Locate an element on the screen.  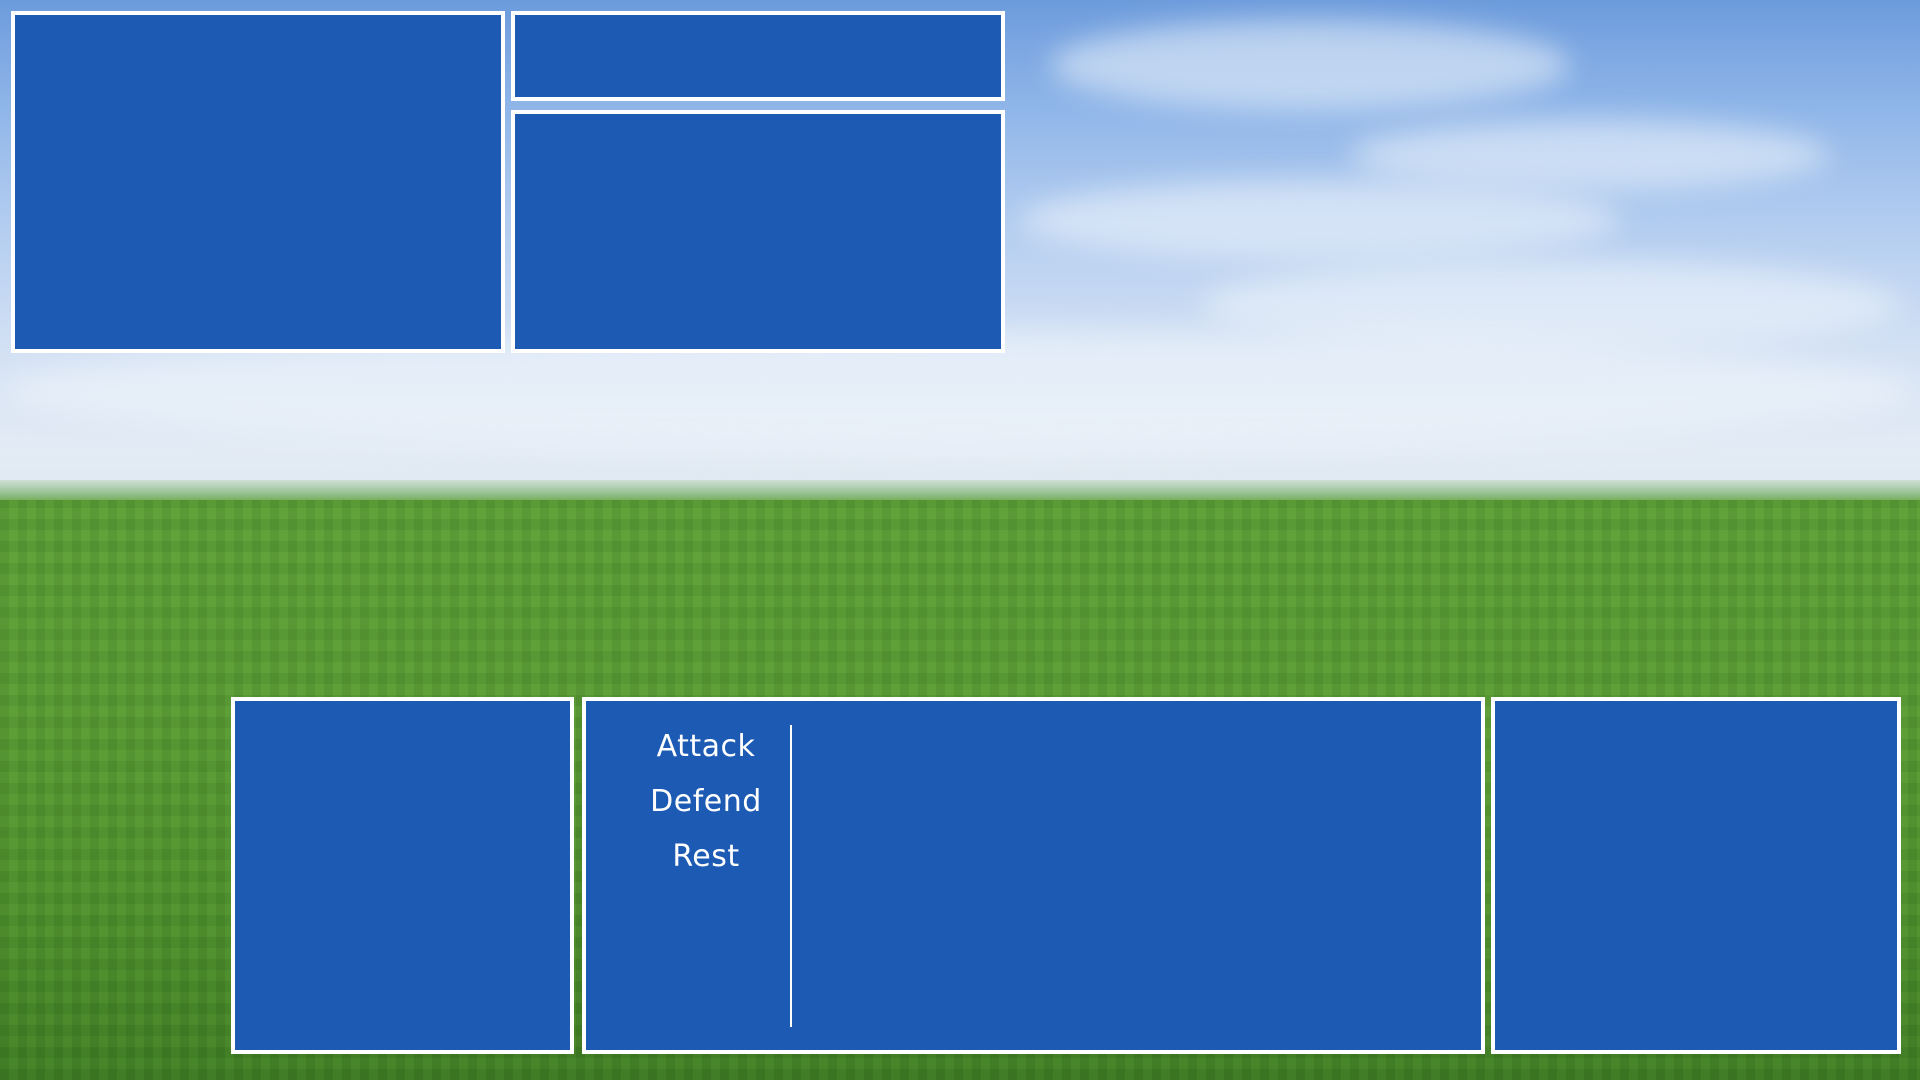
command-detail-area is located at coordinates (1130, 875).